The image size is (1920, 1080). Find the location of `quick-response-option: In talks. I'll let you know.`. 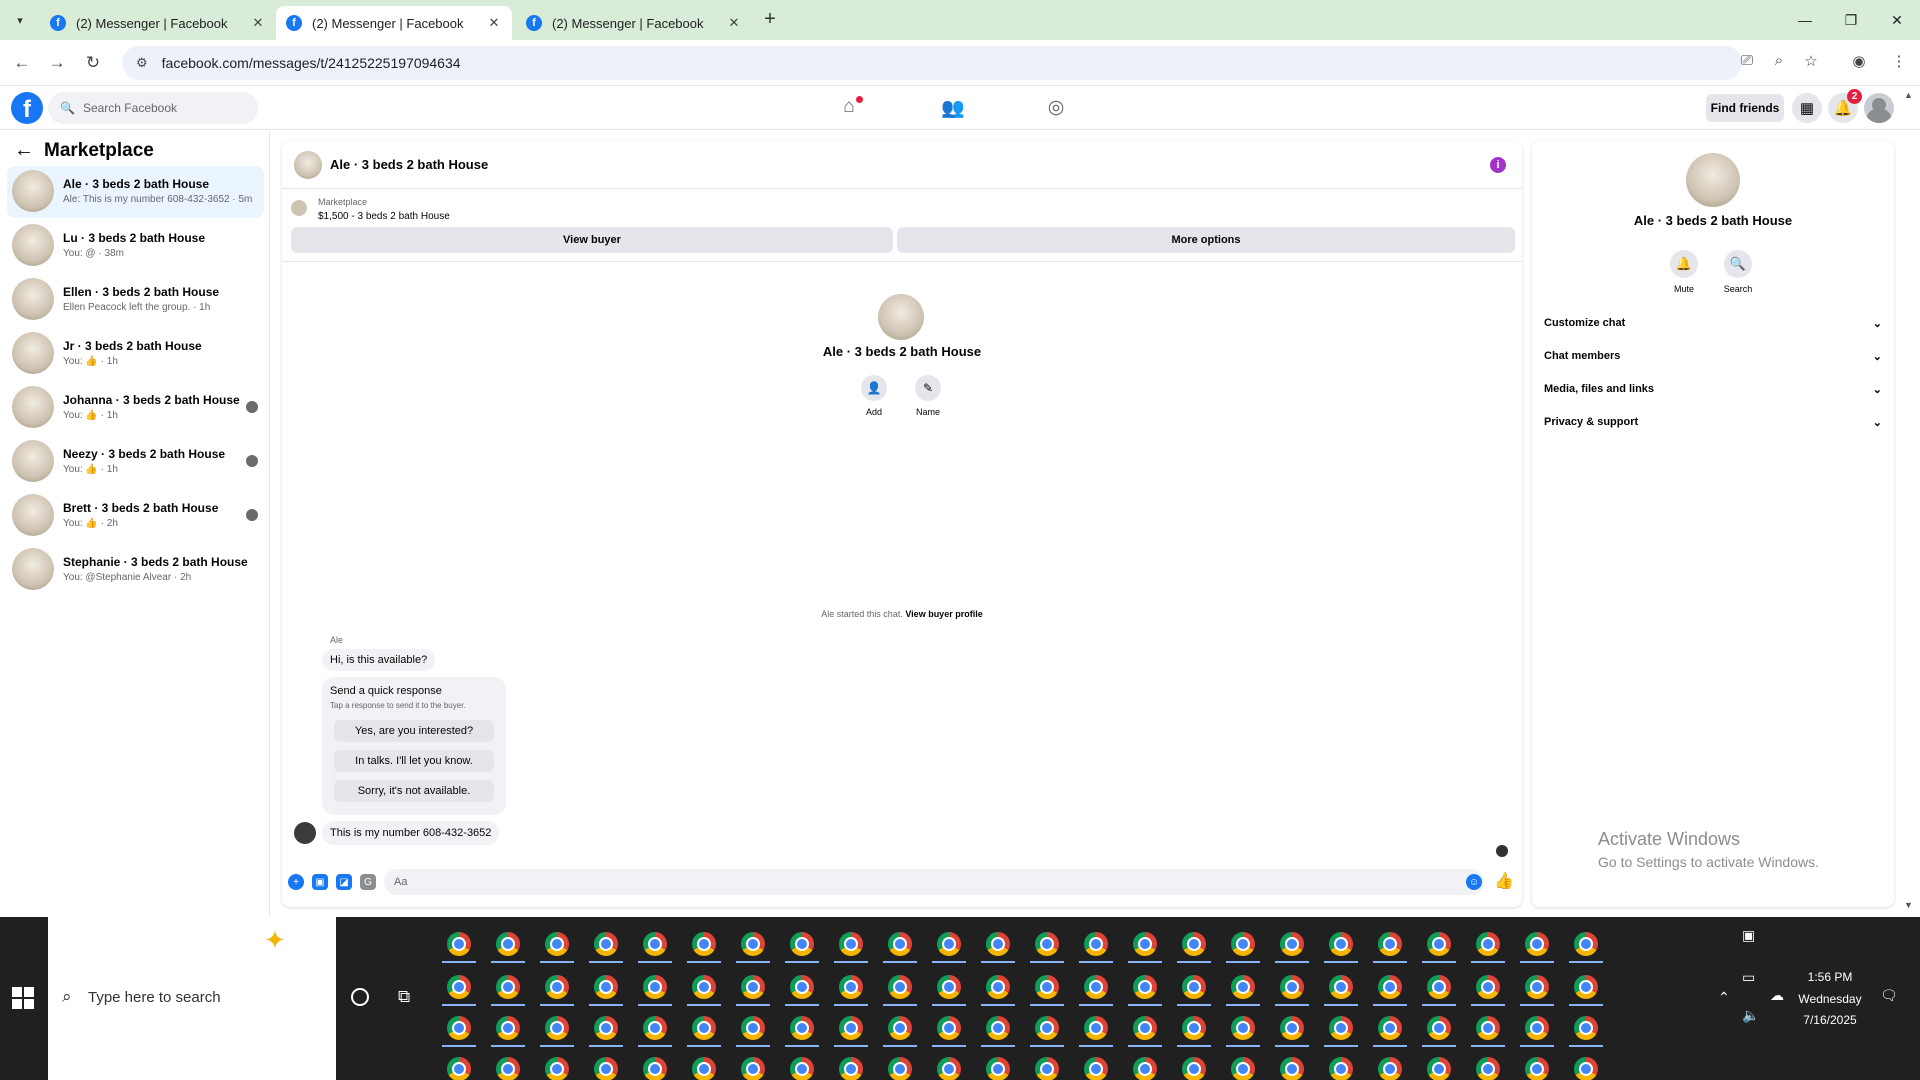

quick-response-option: In talks. I'll let you know. is located at coordinates (414, 761).